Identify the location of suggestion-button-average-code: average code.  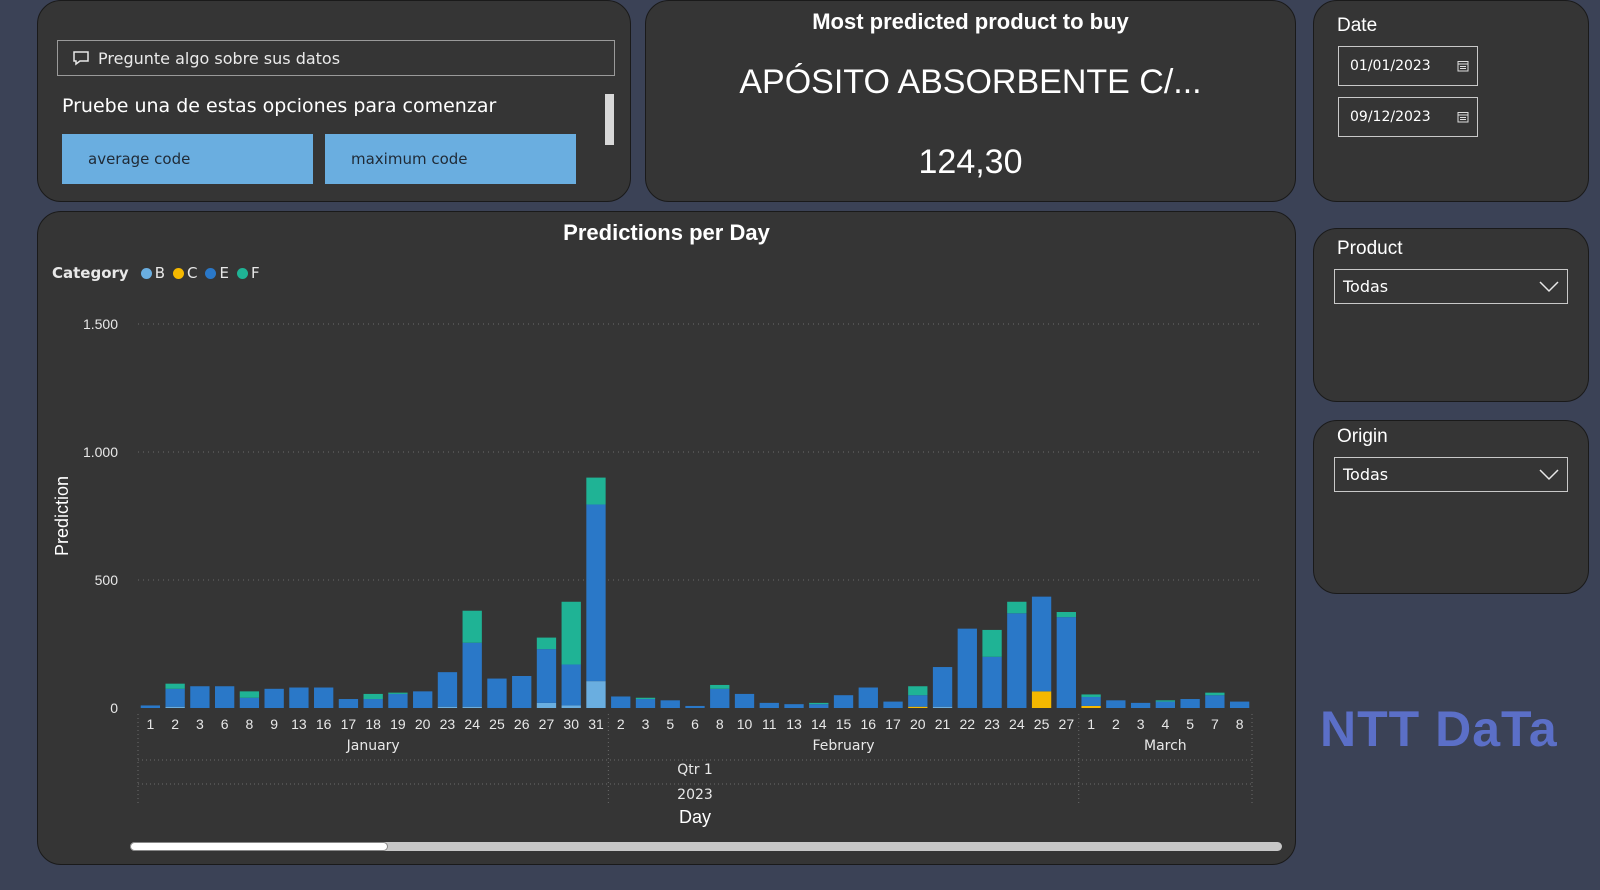
(187, 159).